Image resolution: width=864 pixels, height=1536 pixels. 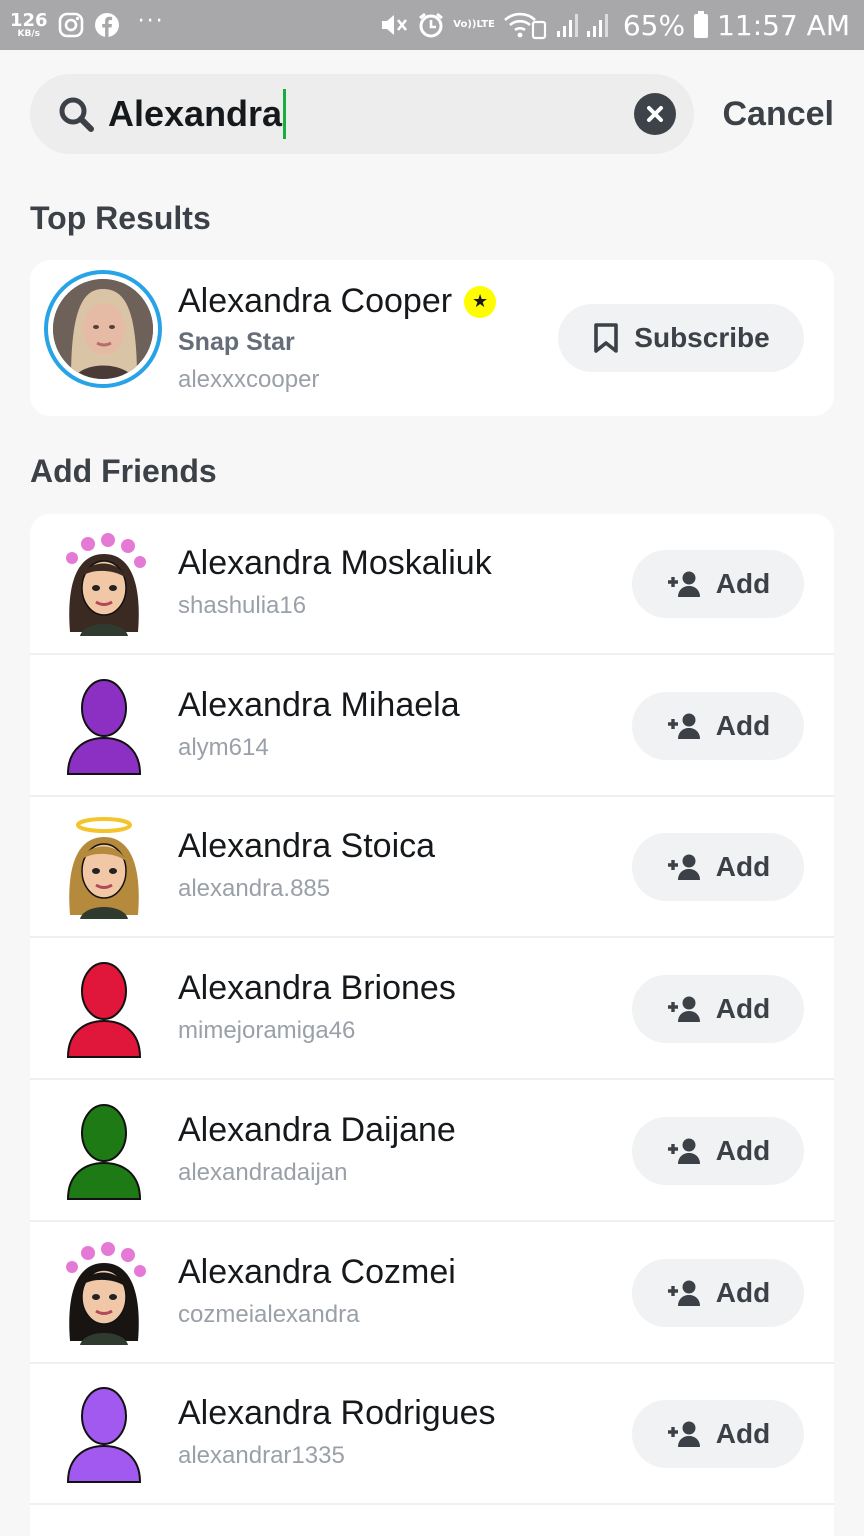 I want to click on friend-name: Alexandra Stoica, so click(x=307, y=846).